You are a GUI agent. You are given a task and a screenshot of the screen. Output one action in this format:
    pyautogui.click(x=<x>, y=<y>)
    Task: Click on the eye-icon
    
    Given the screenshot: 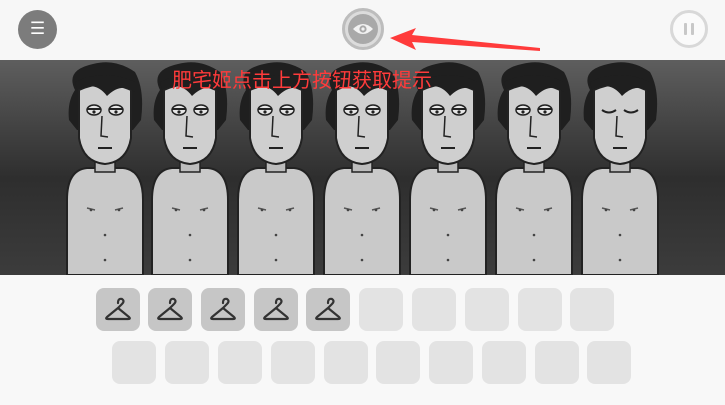 What is the action you would take?
    pyautogui.click(x=363, y=29)
    